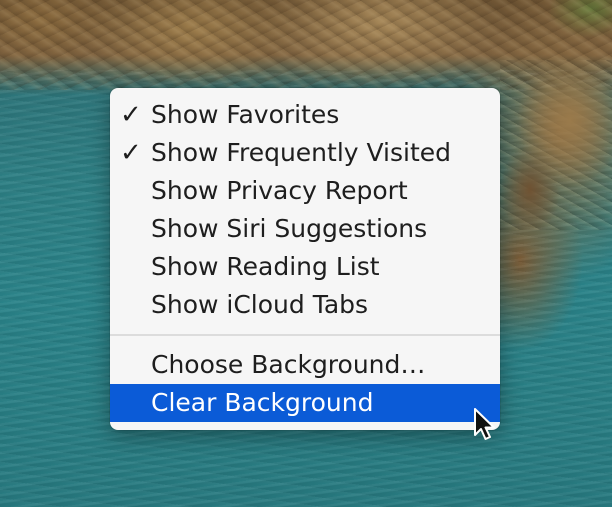 The image size is (612, 507). I want to click on menu-item-clear-background: Clear Background, so click(305, 403).